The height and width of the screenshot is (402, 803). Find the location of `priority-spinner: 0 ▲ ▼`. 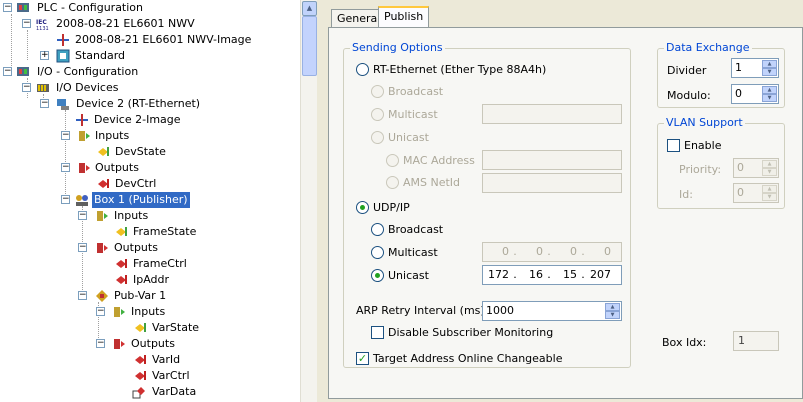

priority-spinner: 0 ▲ ▼ is located at coordinates (756, 168).